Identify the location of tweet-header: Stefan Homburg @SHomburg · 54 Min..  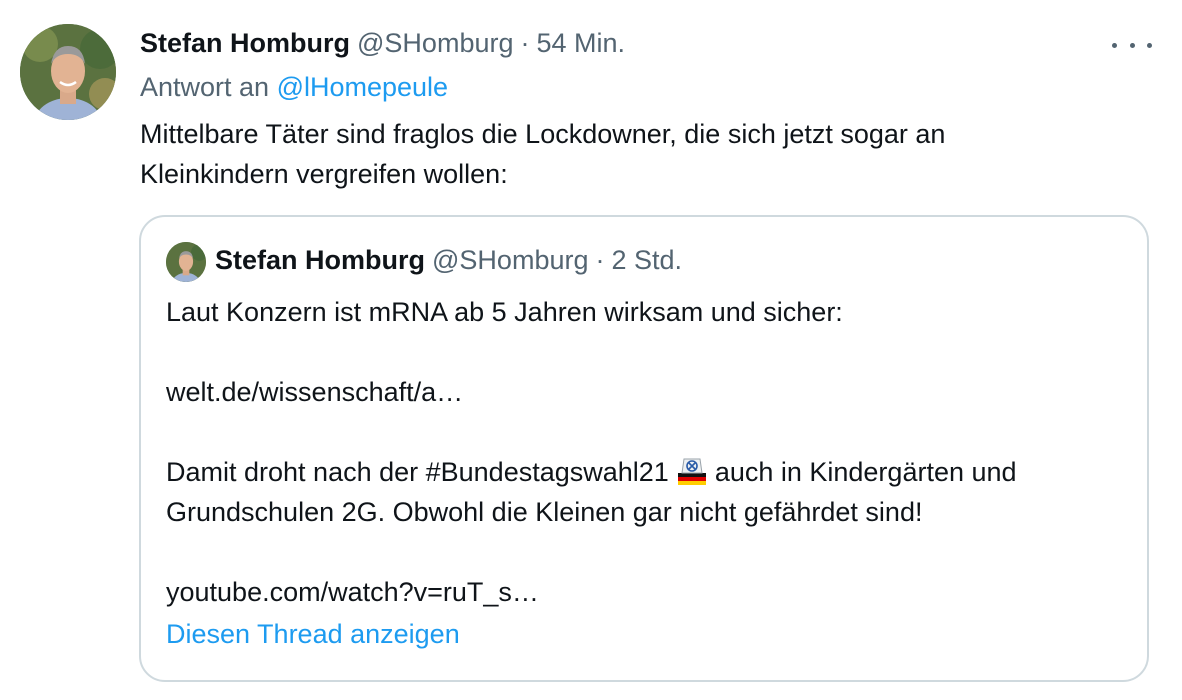
(382, 46).